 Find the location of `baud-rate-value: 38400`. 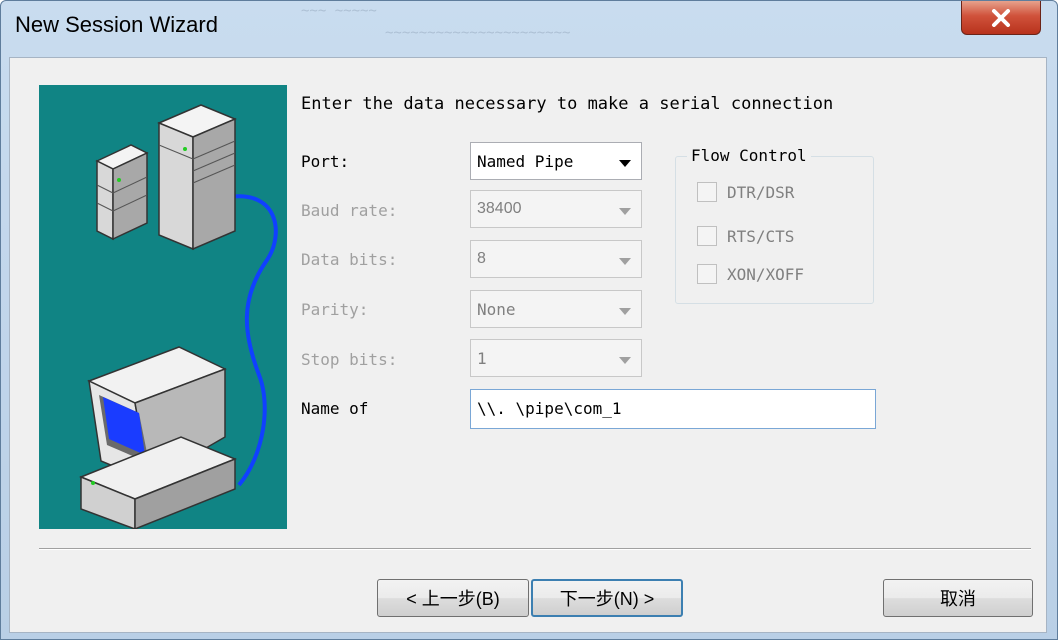

baud-rate-value: 38400 is located at coordinates (499, 208).